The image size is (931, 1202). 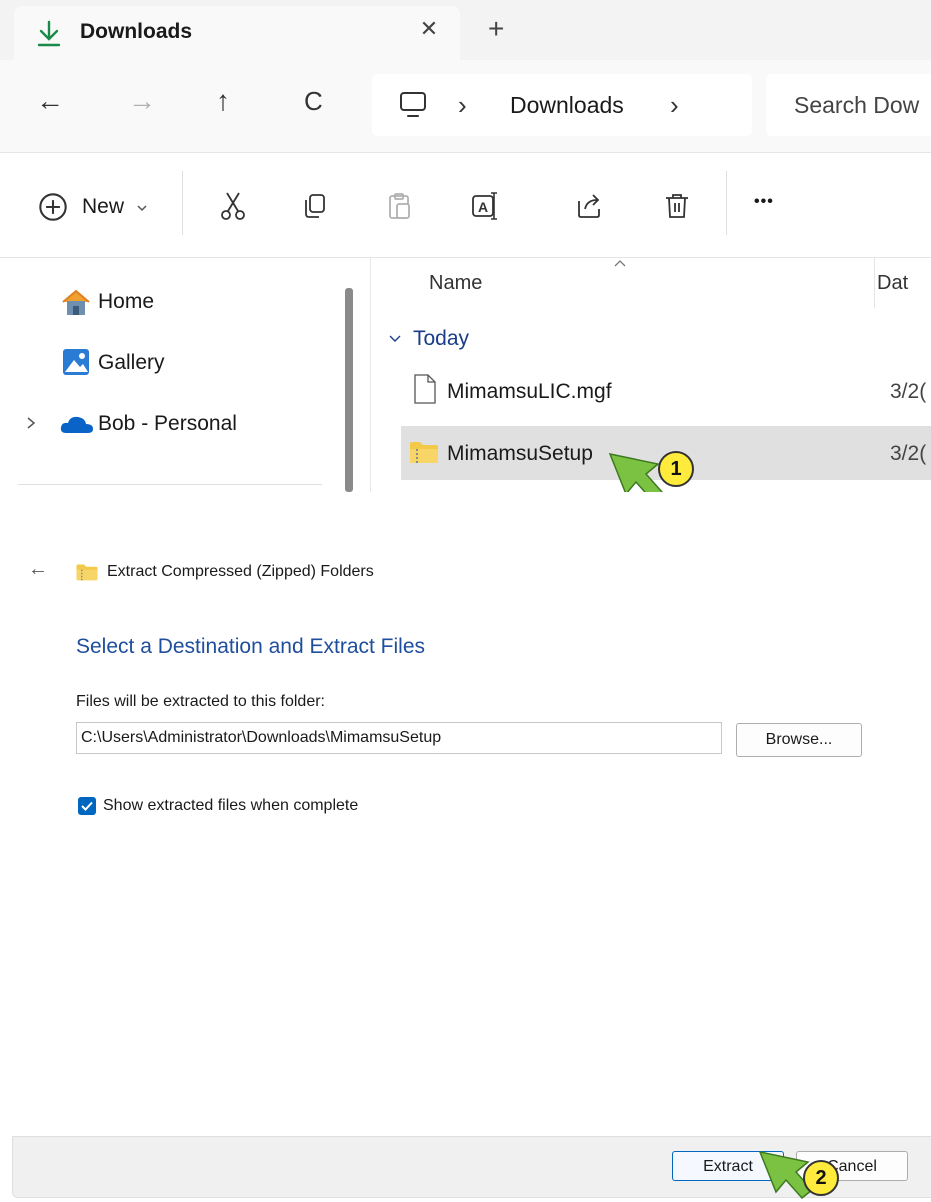 I want to click on download-icon, so click(x=49, y=33).